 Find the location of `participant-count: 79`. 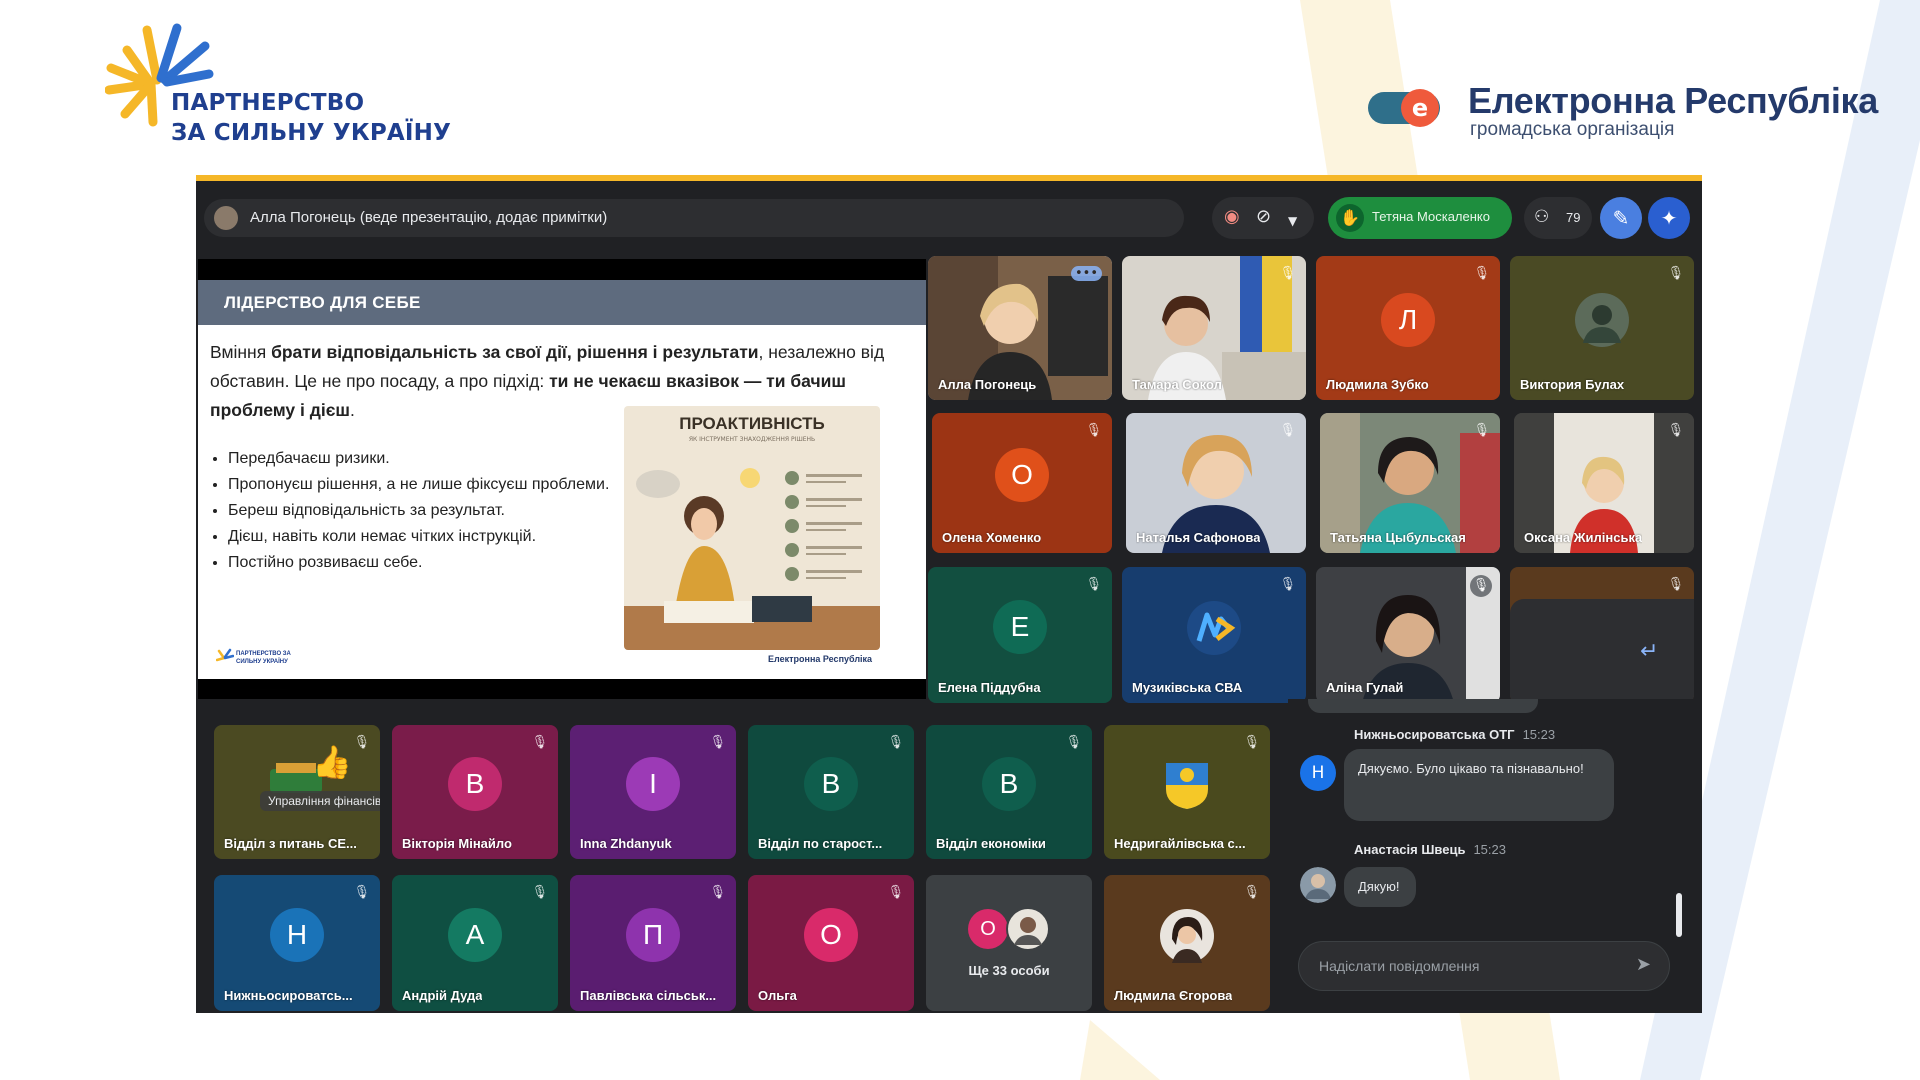

participant-count: 79 is located at coordinates (1573, 217).